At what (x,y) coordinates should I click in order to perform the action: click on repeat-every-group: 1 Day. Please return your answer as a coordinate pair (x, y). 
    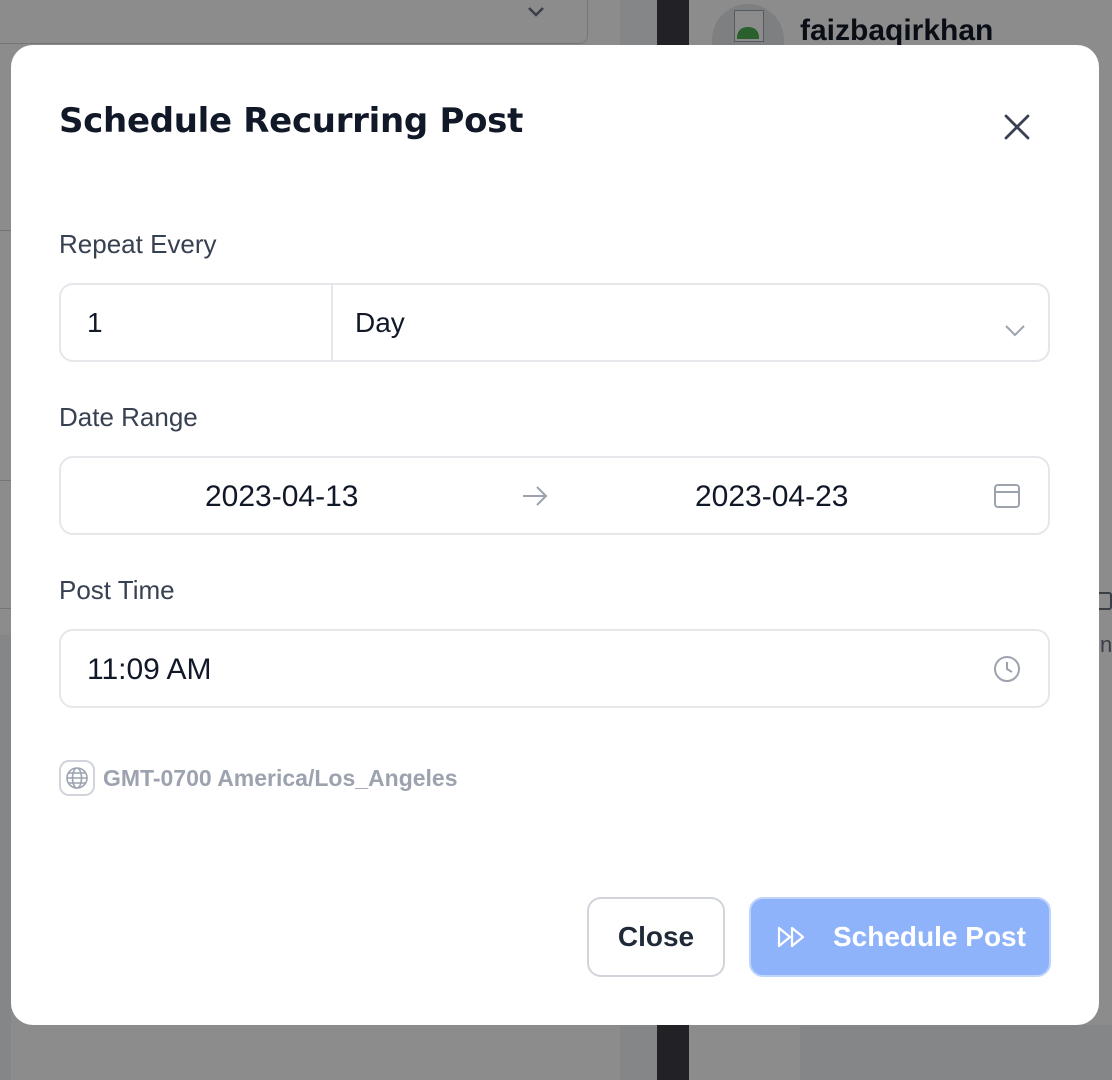
    Looking at the image, I should click on (554, 322).